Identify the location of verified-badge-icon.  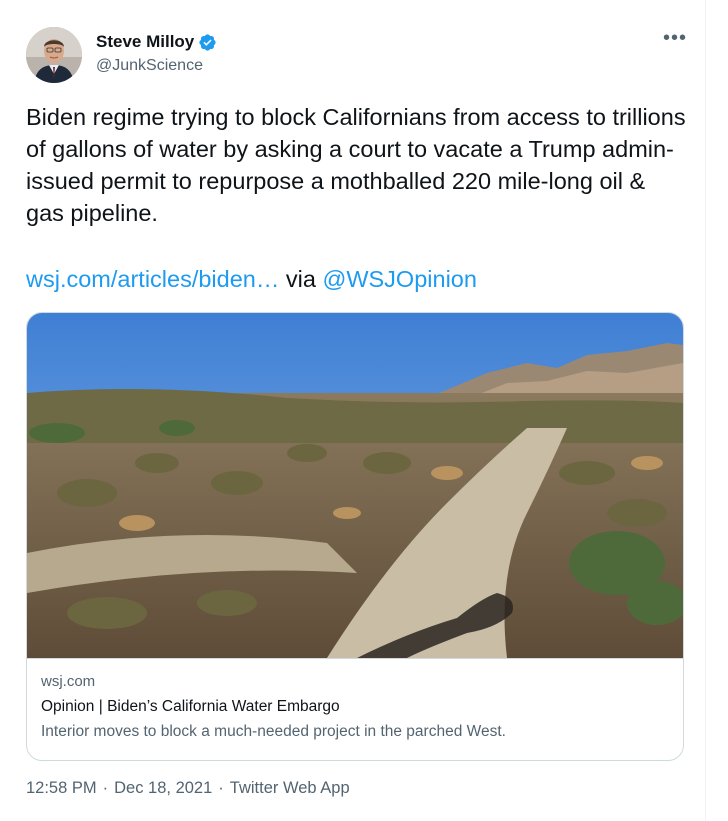
(207, 42).